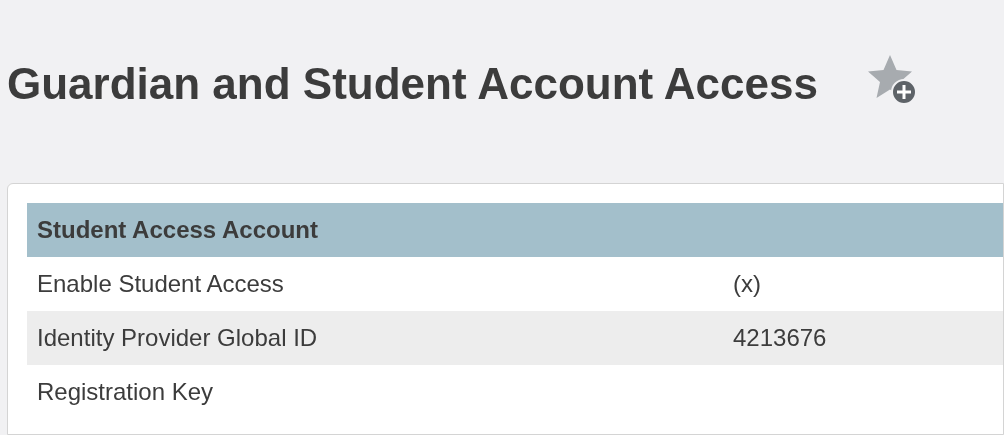  What do you see at coordinates (126, 392) in the screenshot?
I see `table-cell-text: Registration Key` at bounding box center [126, 392].